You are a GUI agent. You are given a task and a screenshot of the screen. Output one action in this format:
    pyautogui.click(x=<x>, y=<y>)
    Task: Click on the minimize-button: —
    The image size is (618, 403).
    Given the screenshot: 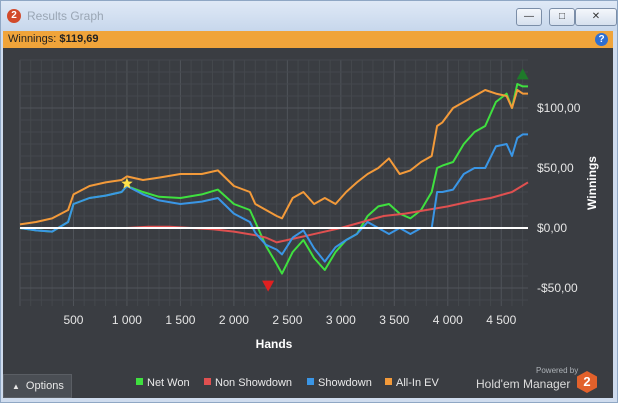 What is the action you would take?
    pyautogui.click(x=529, y=17)
    